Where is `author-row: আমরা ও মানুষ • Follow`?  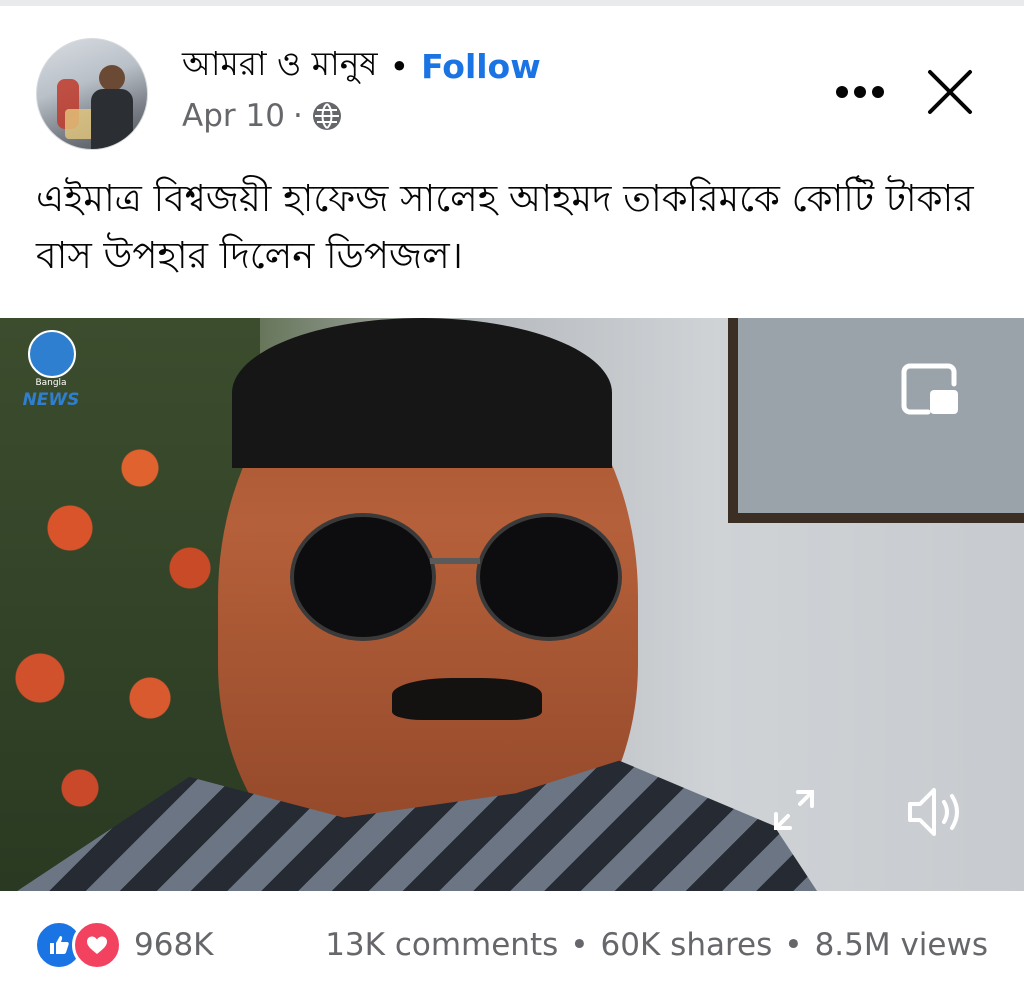 author-row: আমরা ও মানুষ • Follow is located at coordinates (361, 66).